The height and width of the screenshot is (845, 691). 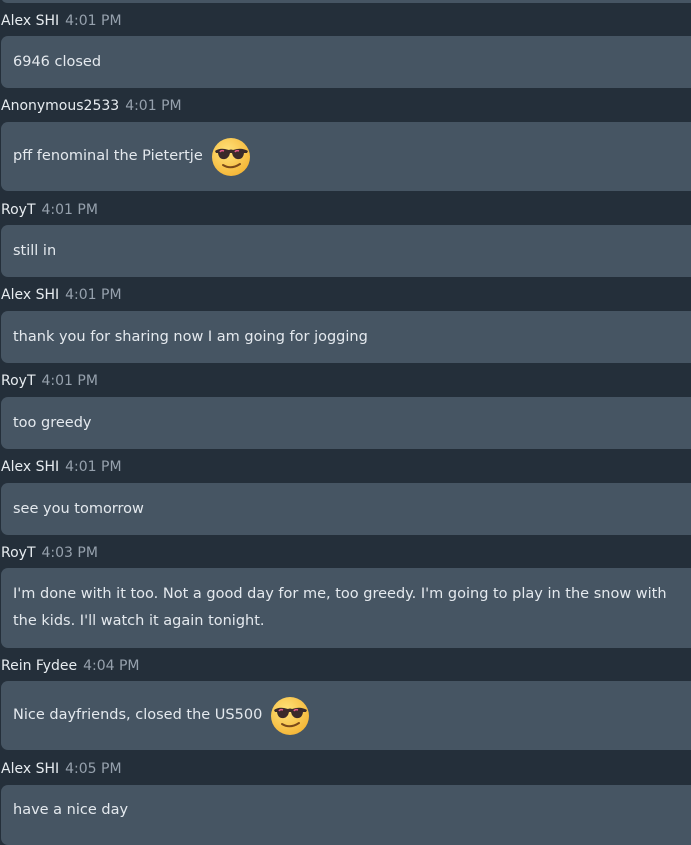 What do you see at coordinates (71, 810) in the screenshot?
I see `message-text: have a nice day` at bounding box center [71, 810].